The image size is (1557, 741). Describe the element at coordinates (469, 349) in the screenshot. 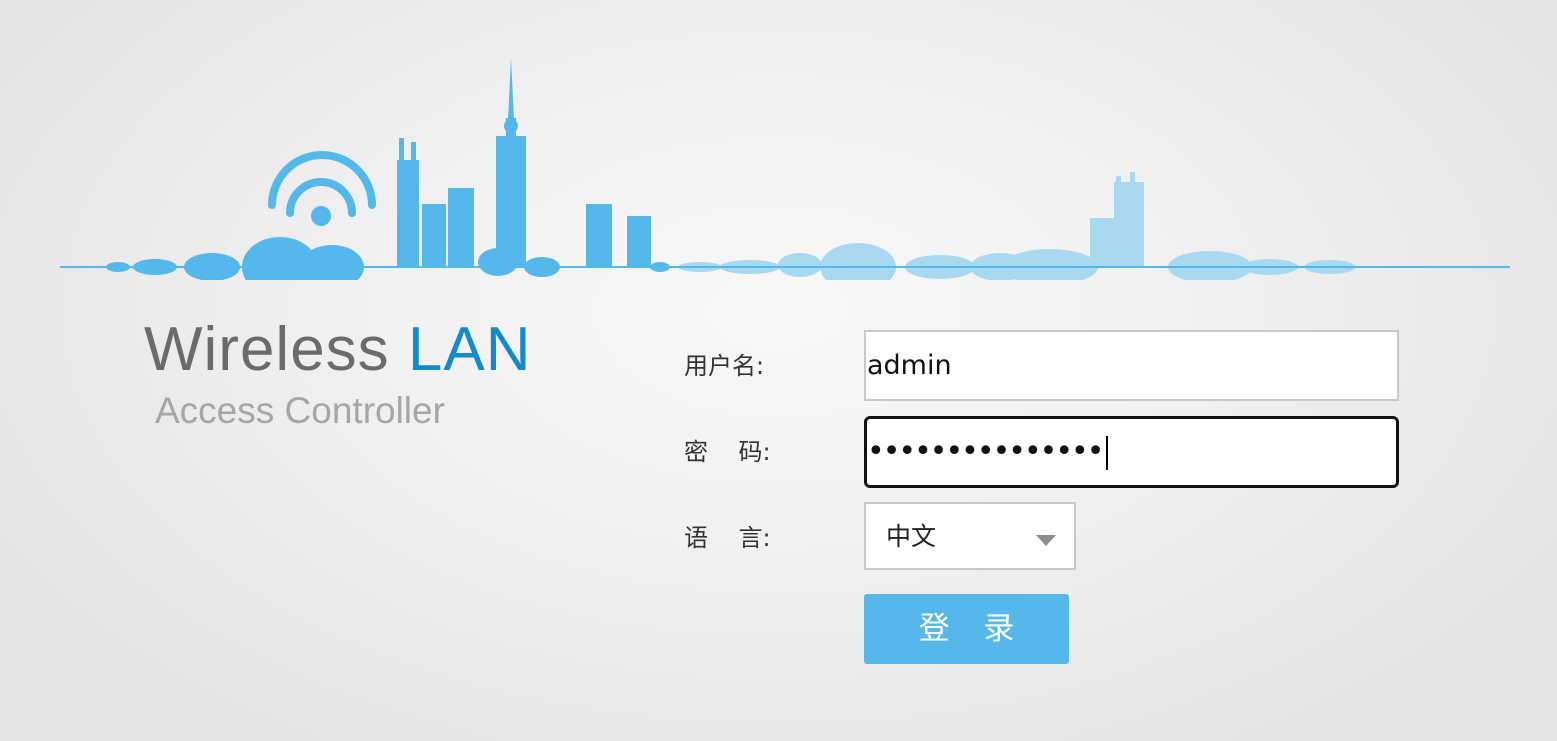

I see `brand-title-lan: LAN` at that location.